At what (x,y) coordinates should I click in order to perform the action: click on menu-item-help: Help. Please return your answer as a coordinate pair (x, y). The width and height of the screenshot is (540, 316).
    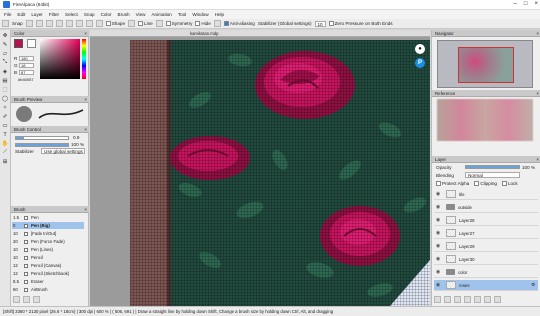
    Looking at the image, I should click on (219, 14).